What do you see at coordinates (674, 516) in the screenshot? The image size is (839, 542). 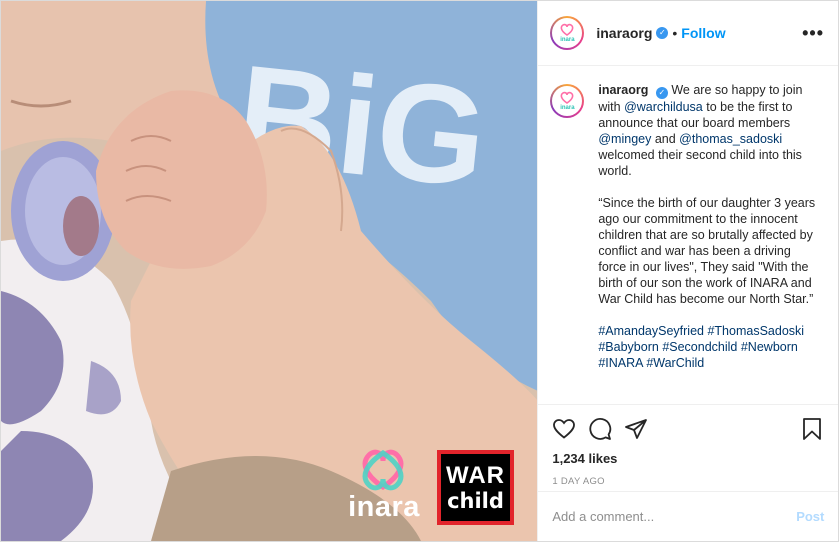 I see `comment-input` at bounding box center [674, 516].